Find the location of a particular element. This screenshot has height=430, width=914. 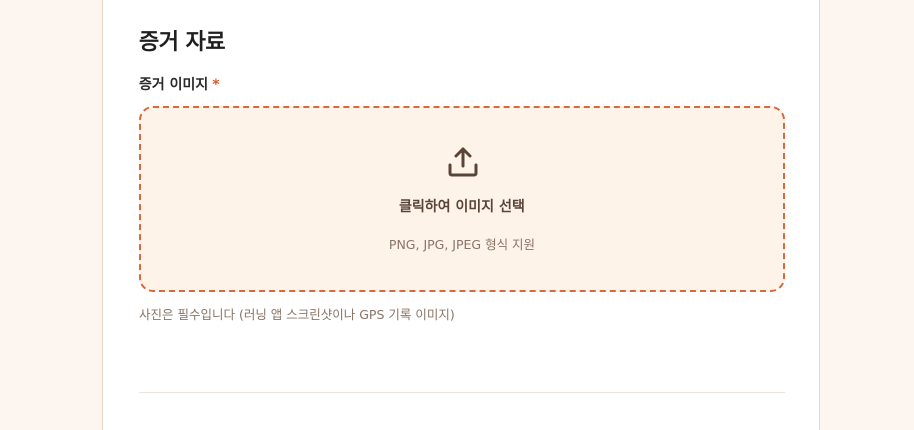

evidence-help-text: 사진은 필수입니다 (러닝 앱 스크린샷이나 GPS 기록 이미지) is located at coordinates (297, 314).